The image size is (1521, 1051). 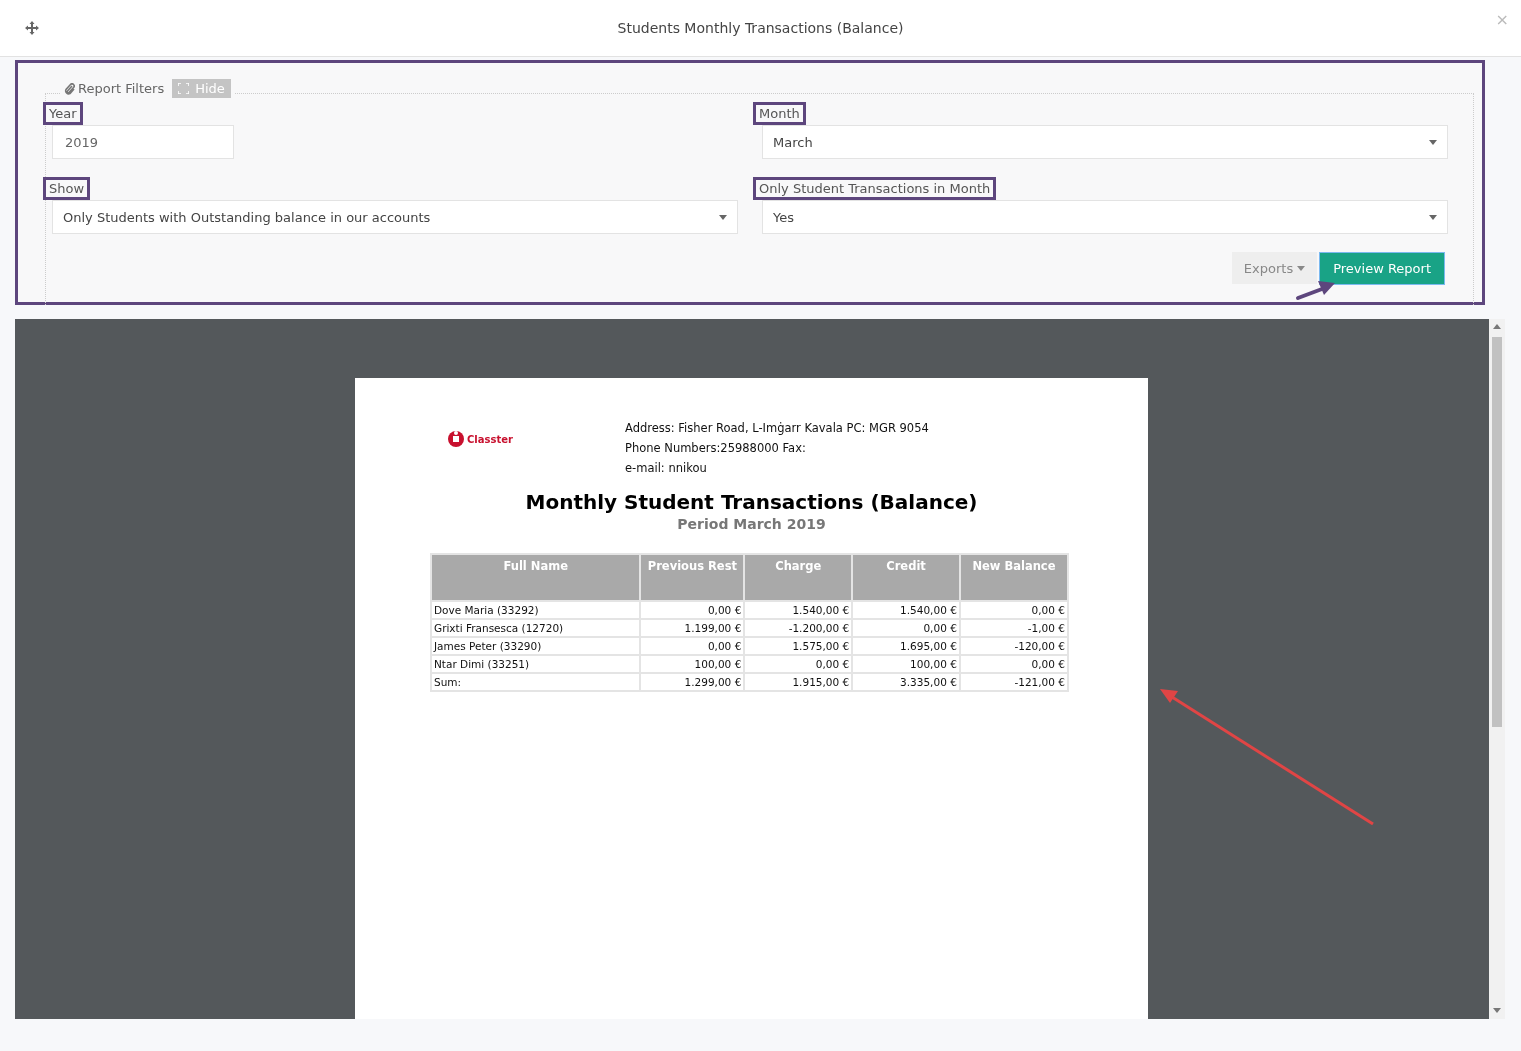 I want to click on table-cell: 3.335,00 €, so click(x=906, y=682).